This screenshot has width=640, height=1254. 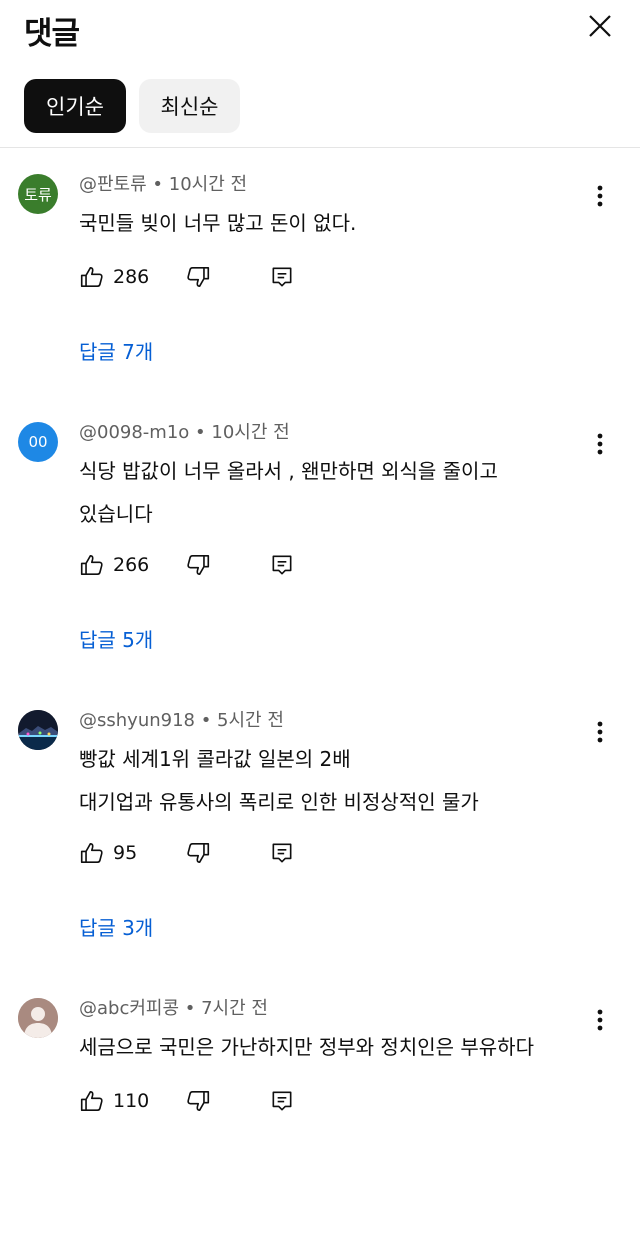 What do you see at coordinates (131, 1101) in the screenshot?
I see `like-count: 110` at bounding box center [131, 1101].